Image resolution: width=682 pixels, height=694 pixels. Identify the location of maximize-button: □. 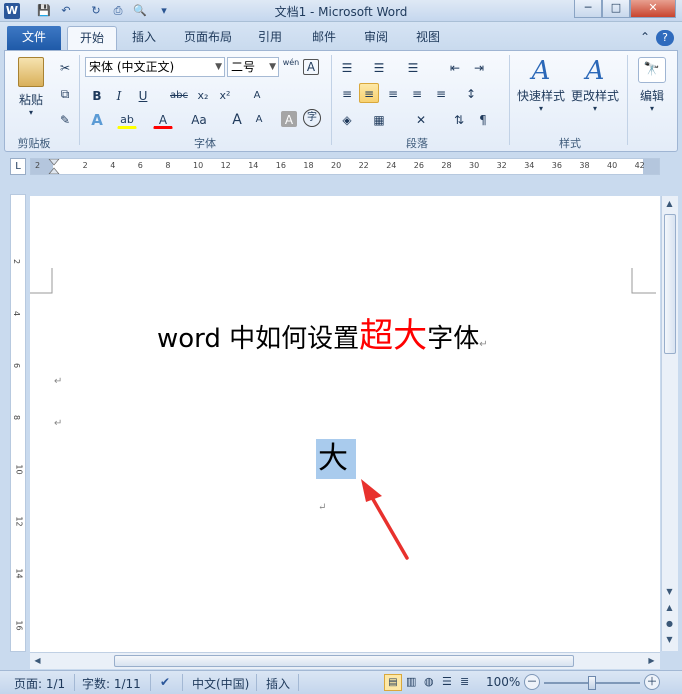
(616, 9).